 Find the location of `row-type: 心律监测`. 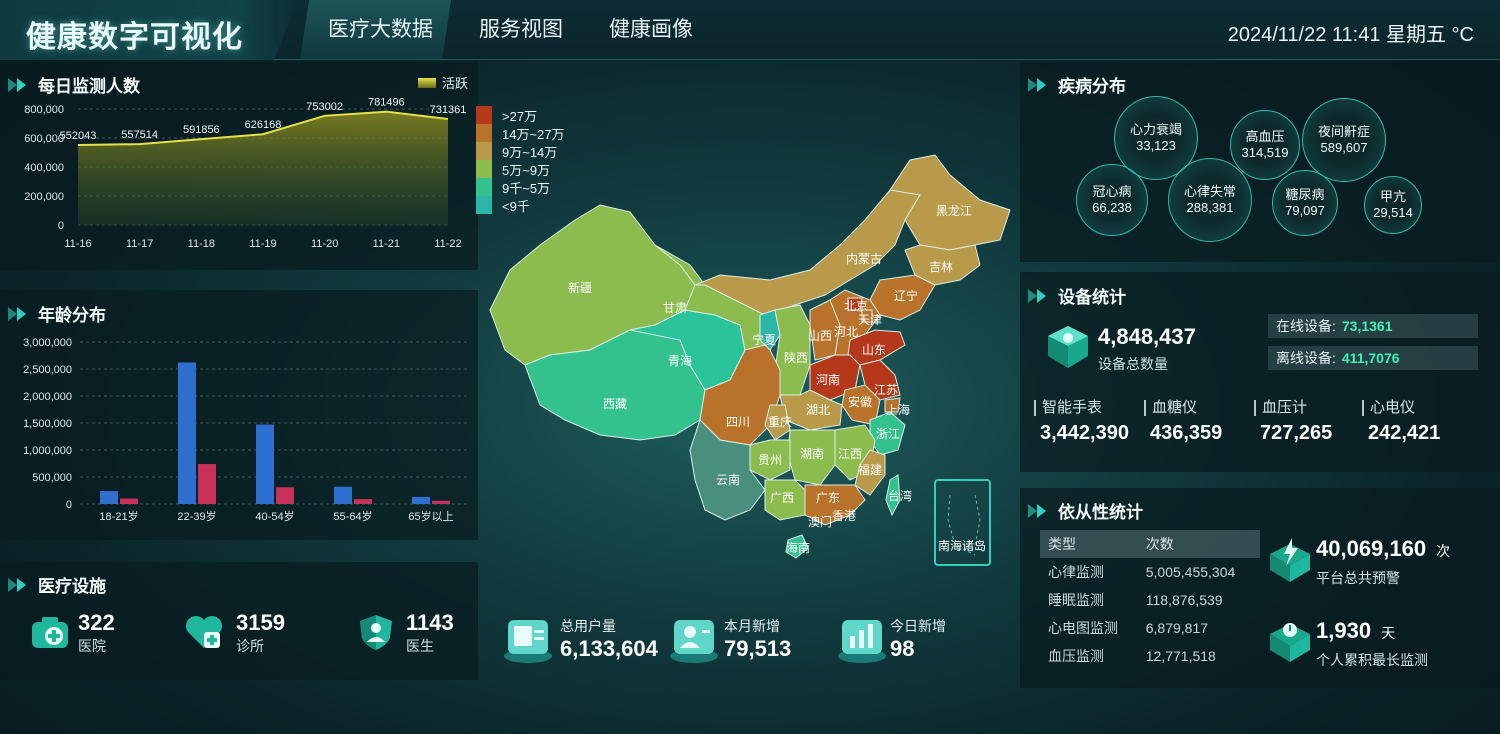

row-type: 心律监测 is located at coordinates (1076, 572).